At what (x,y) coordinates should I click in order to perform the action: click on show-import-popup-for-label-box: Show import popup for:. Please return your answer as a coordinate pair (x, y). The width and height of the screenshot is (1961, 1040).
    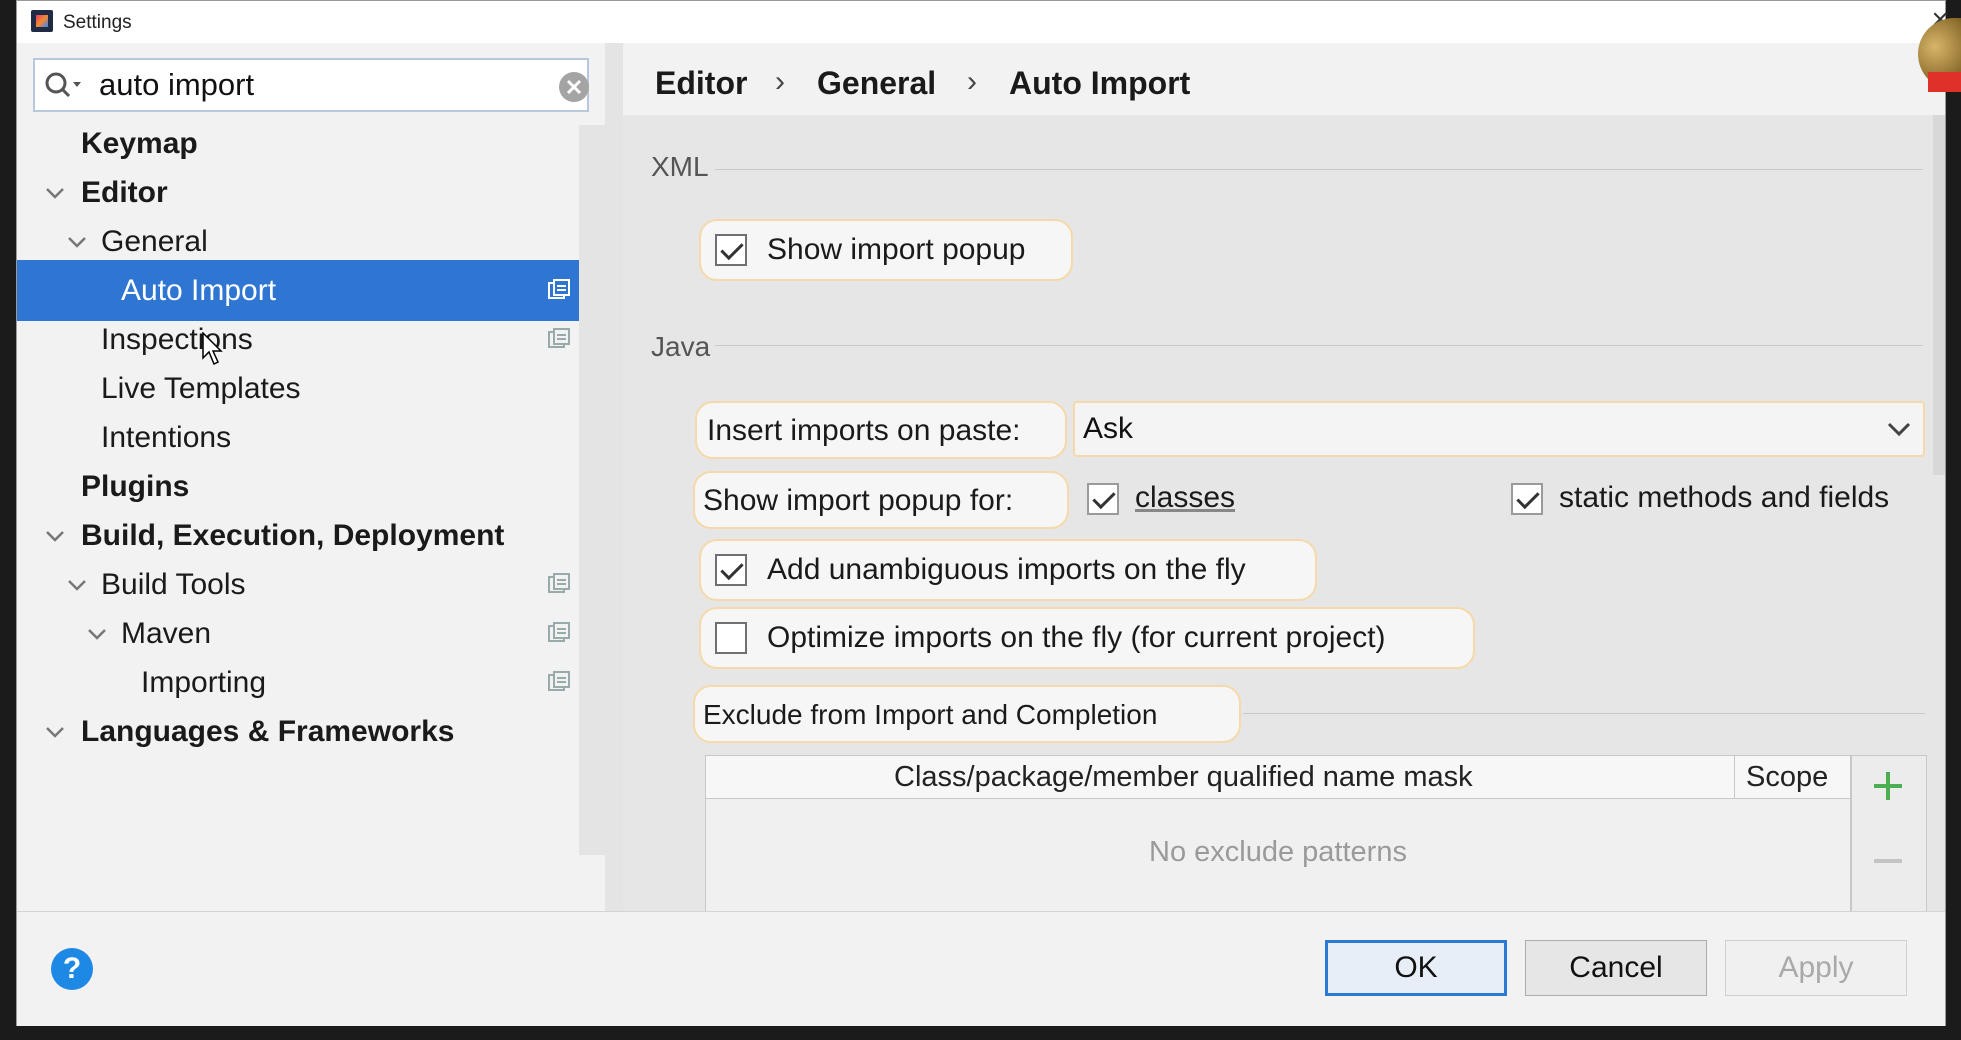
    Looking at the image, I should click on (881, 500).